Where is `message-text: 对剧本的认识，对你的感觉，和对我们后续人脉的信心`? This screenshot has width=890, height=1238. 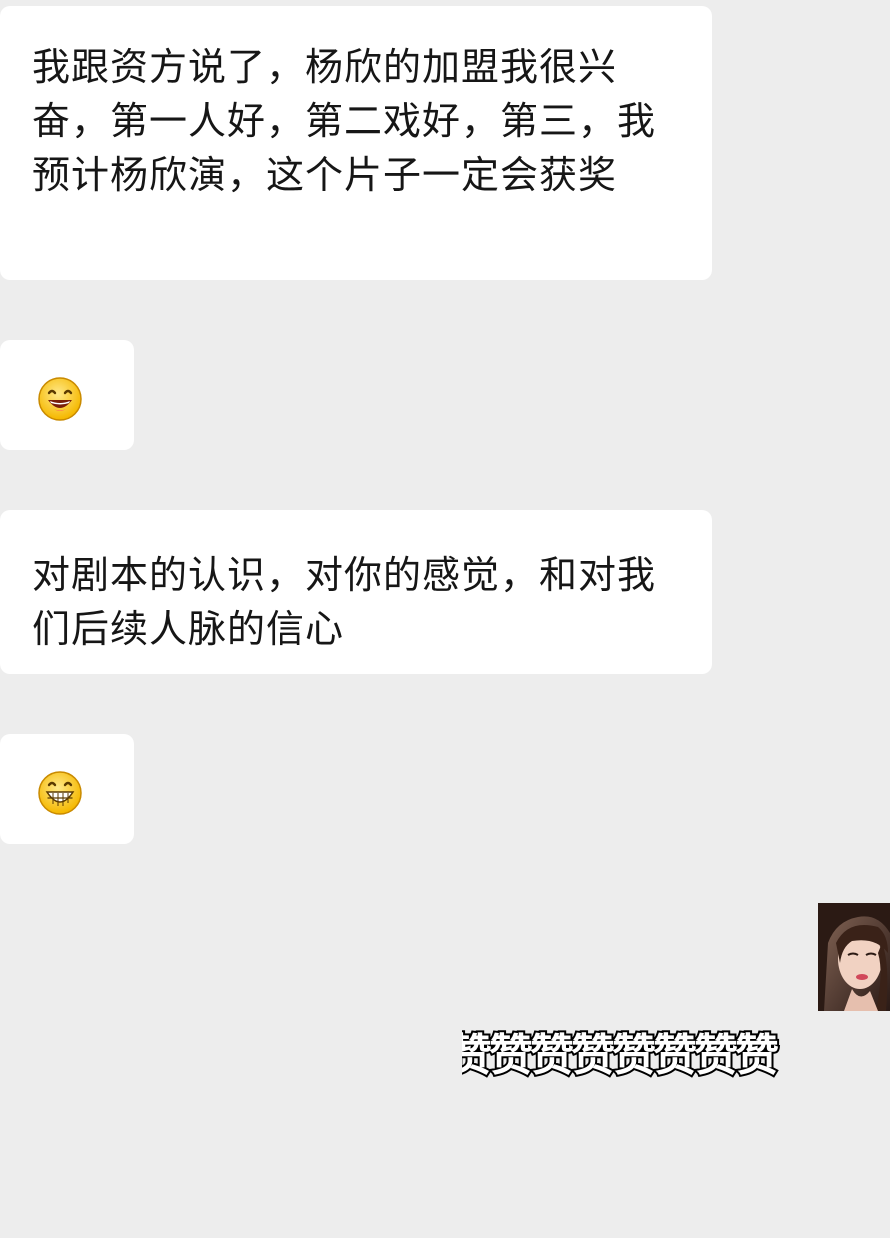
message-text: 对剧本的认识，对你的感觉，和对我们后续人脉的信心 is located at coordinates (344, 602).